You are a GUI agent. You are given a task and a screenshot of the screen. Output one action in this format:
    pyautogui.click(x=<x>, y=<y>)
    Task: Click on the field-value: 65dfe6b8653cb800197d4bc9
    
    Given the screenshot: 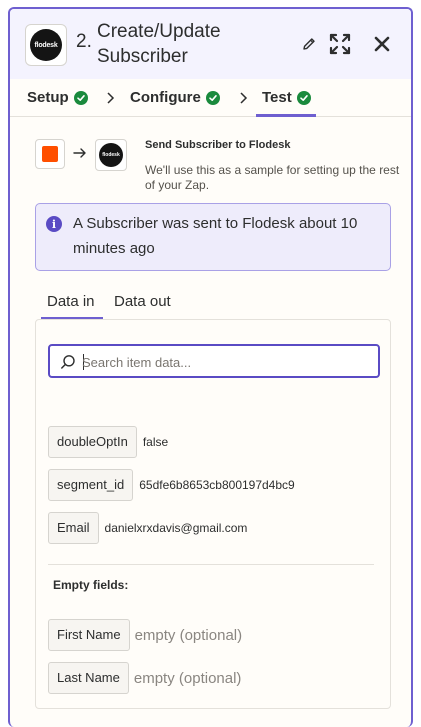 What is the action you would take?
    pyautogui.click(x=217, y=485)
    